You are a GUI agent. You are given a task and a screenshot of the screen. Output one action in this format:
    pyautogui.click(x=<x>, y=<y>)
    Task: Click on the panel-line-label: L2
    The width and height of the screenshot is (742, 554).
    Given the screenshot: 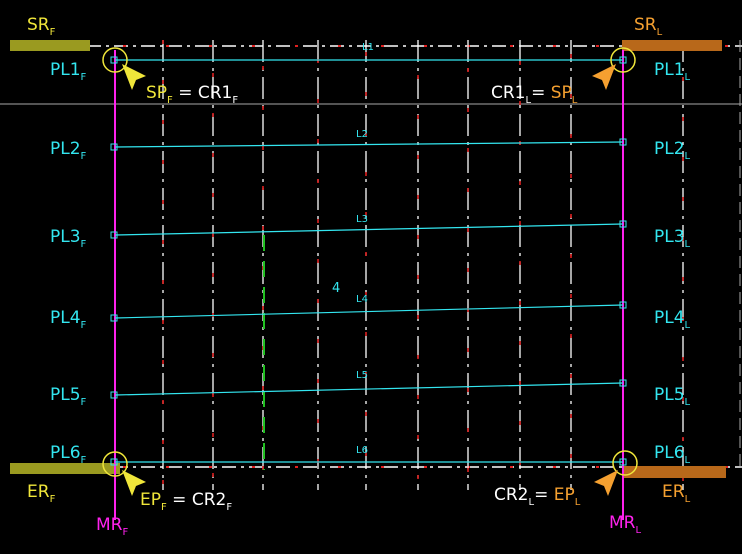 What is the action you would take?
    pyautogui.click(x=362, y=134)
    